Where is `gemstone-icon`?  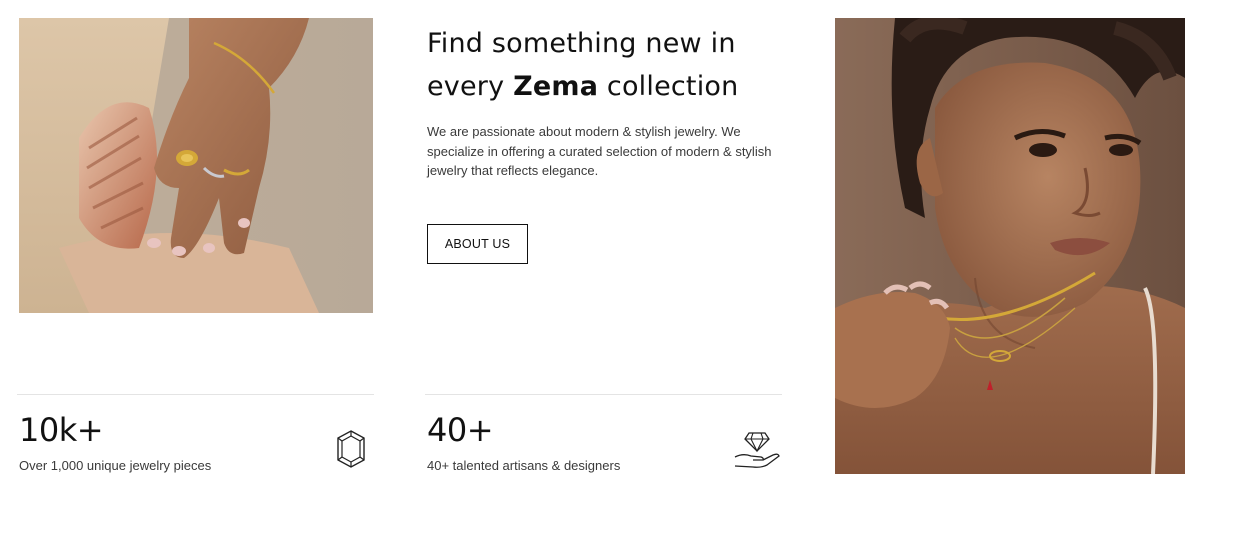
gemstone-icon is located at coordinates (351, 449).